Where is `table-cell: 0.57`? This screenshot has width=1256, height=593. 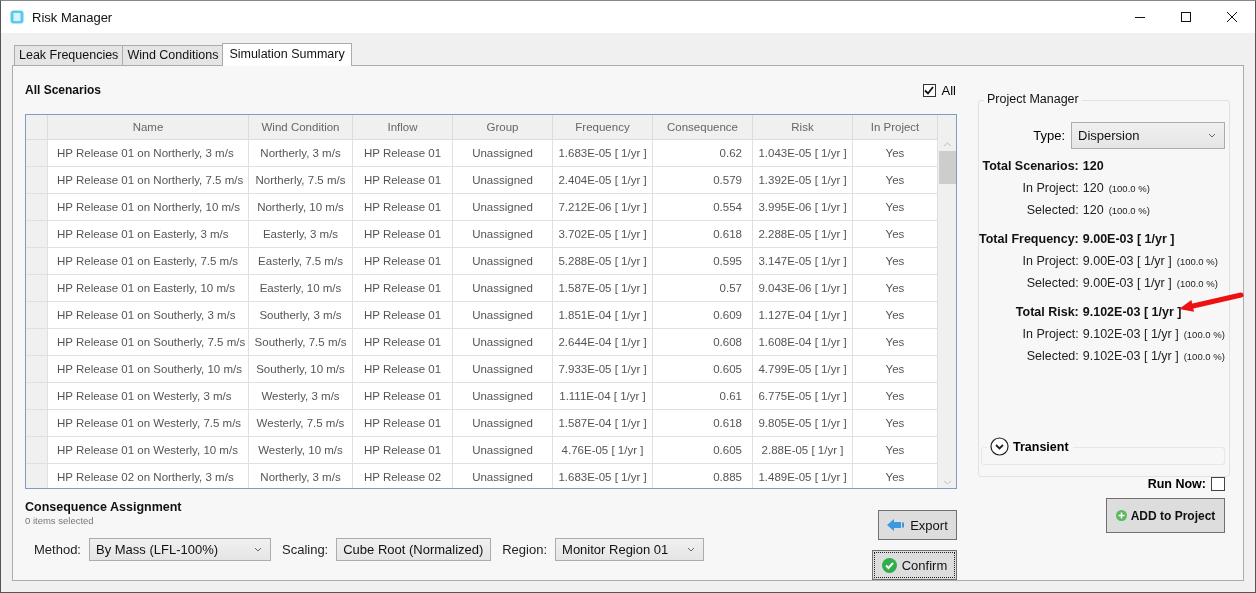
table-cell: 0.57 is located at coordinates (703, 288).